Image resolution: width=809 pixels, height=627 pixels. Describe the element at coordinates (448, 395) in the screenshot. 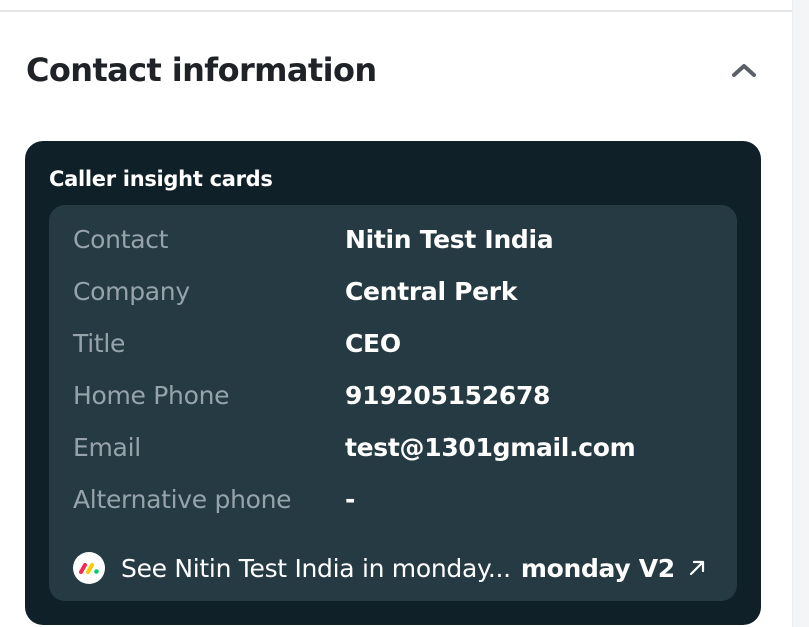

I see `detail-value: 919205152678` at that location.